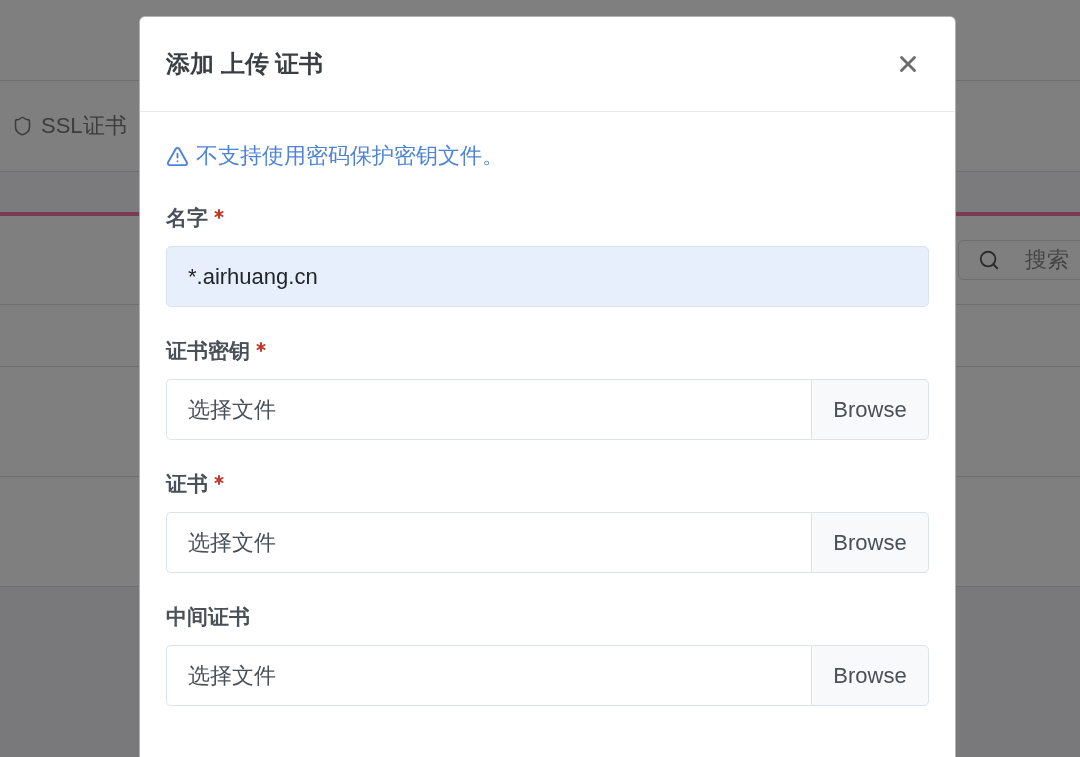  Describe the element at coordinates (1019, 260) in the screenshot. I see `search-field: 搜索` at that location.